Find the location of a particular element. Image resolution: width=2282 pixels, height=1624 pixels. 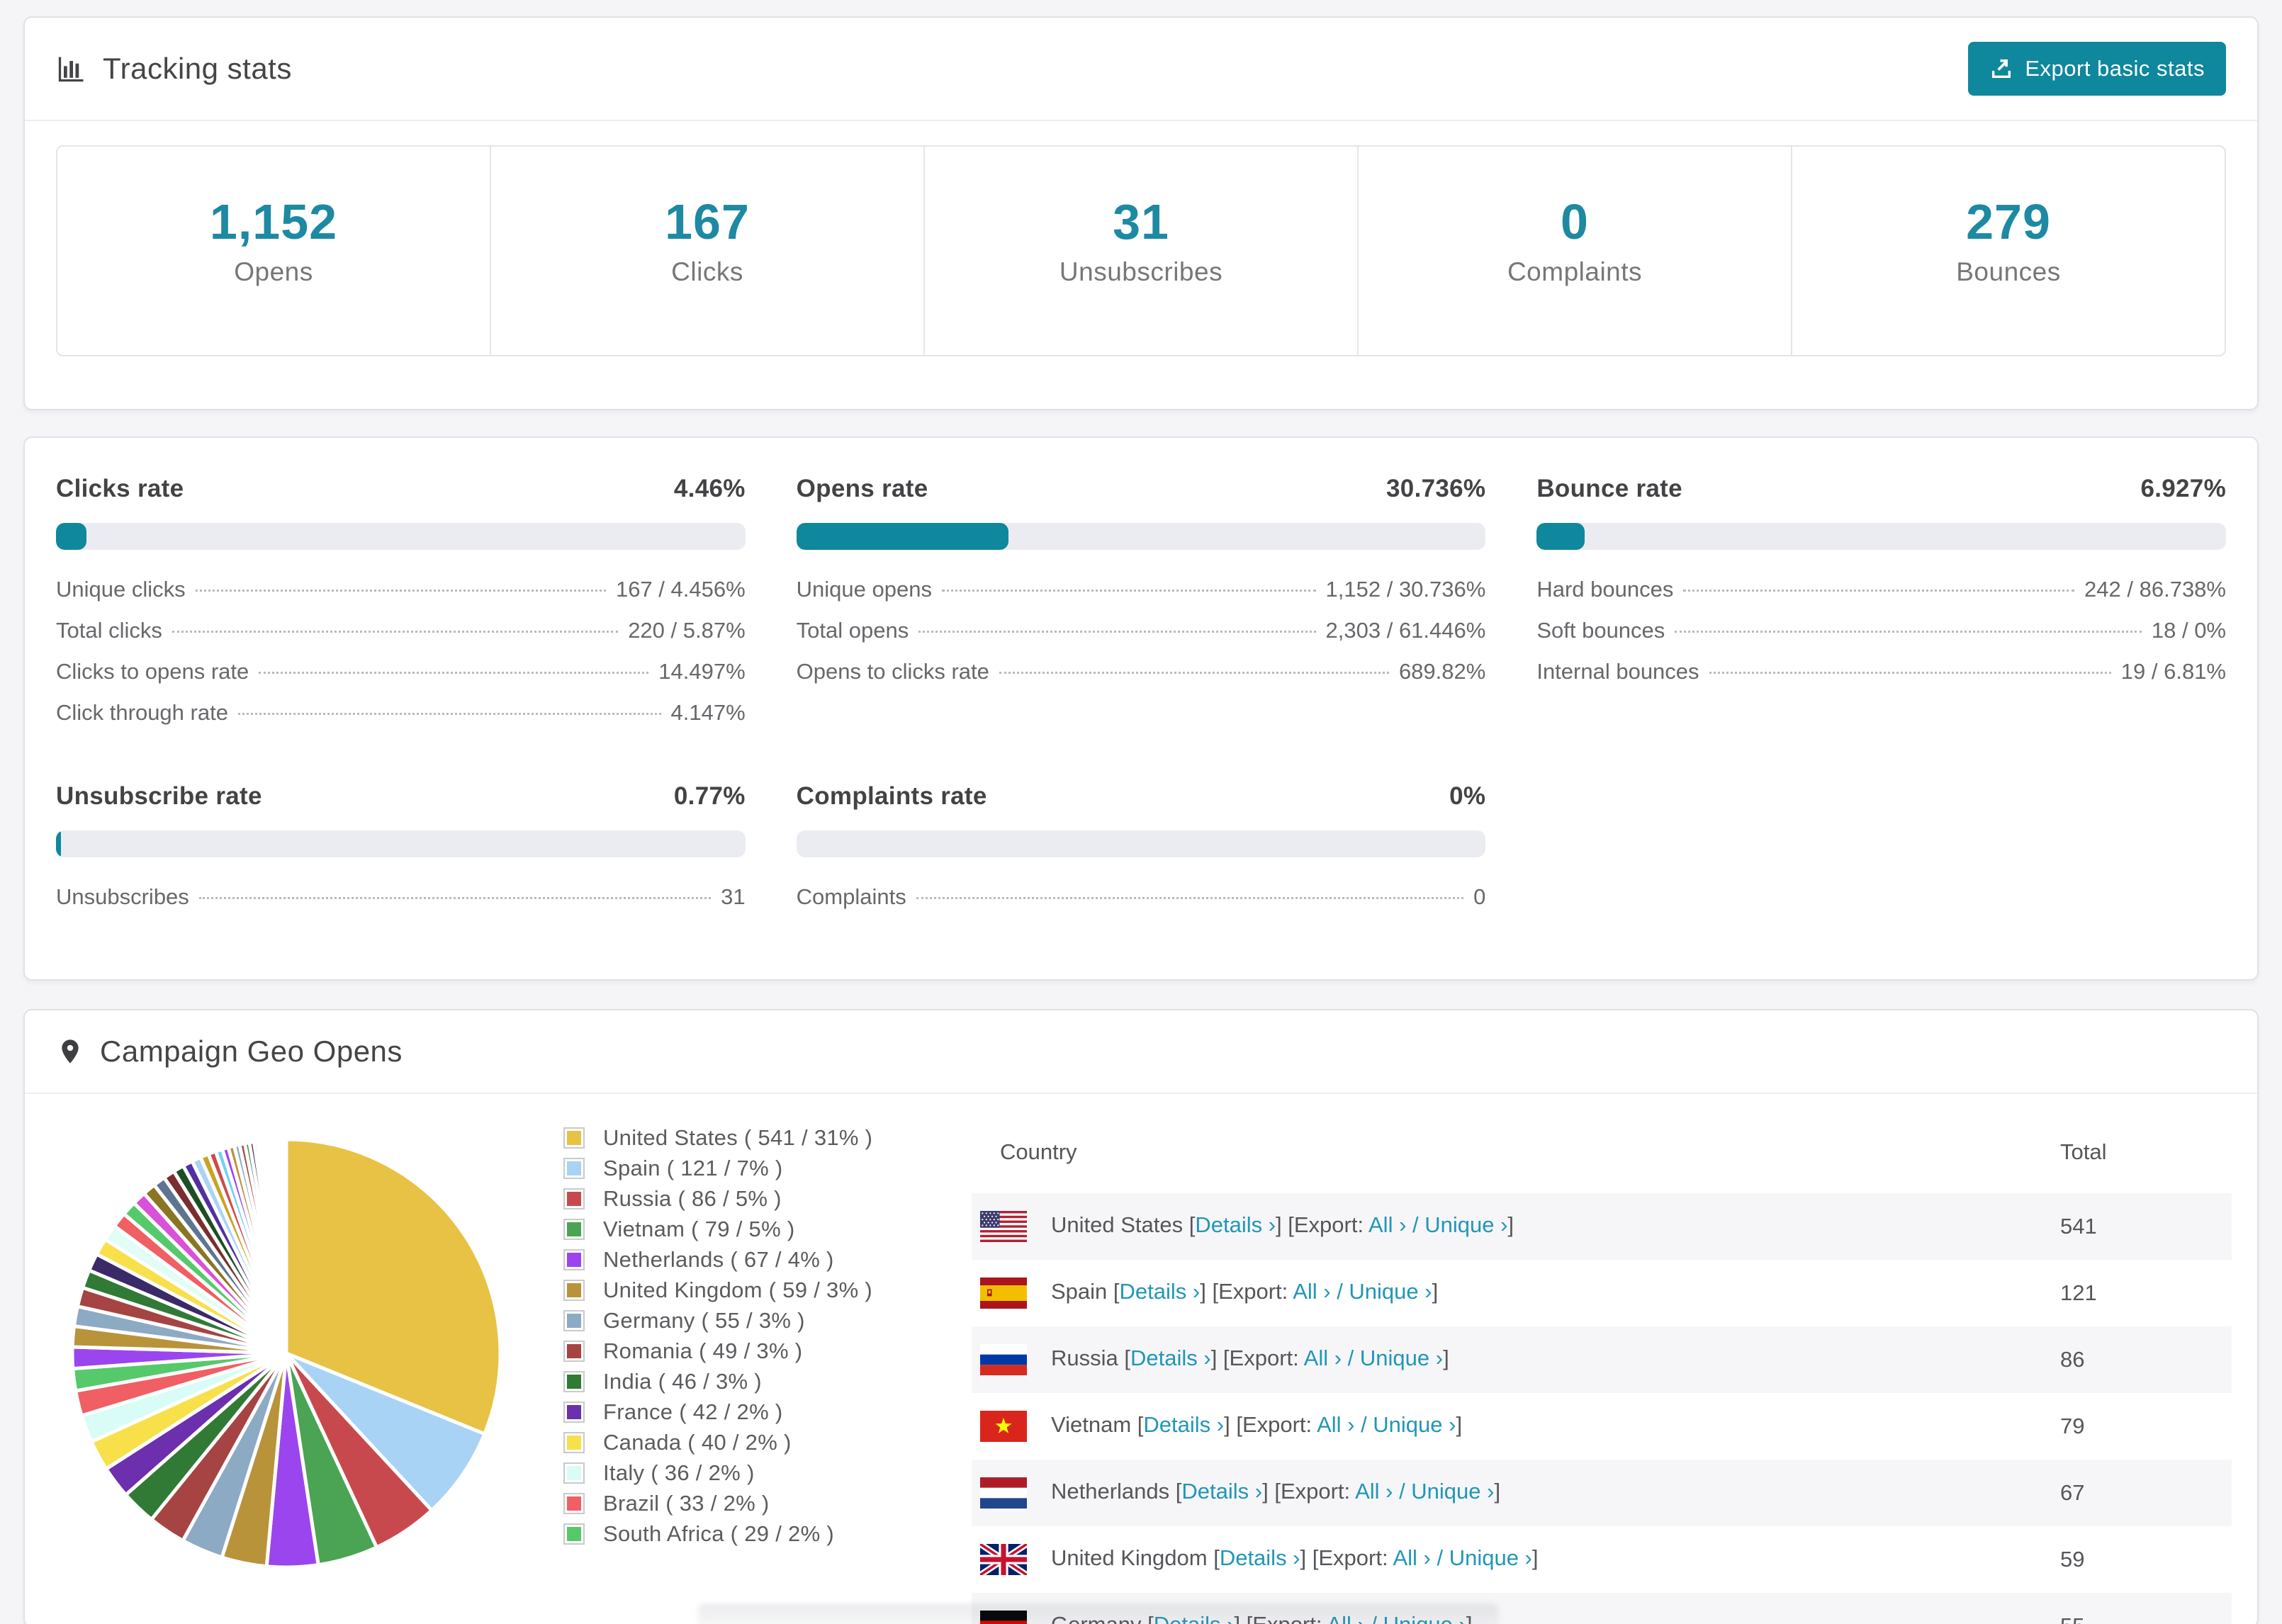

bracket: [ is located at coordinates (1116, 1291).